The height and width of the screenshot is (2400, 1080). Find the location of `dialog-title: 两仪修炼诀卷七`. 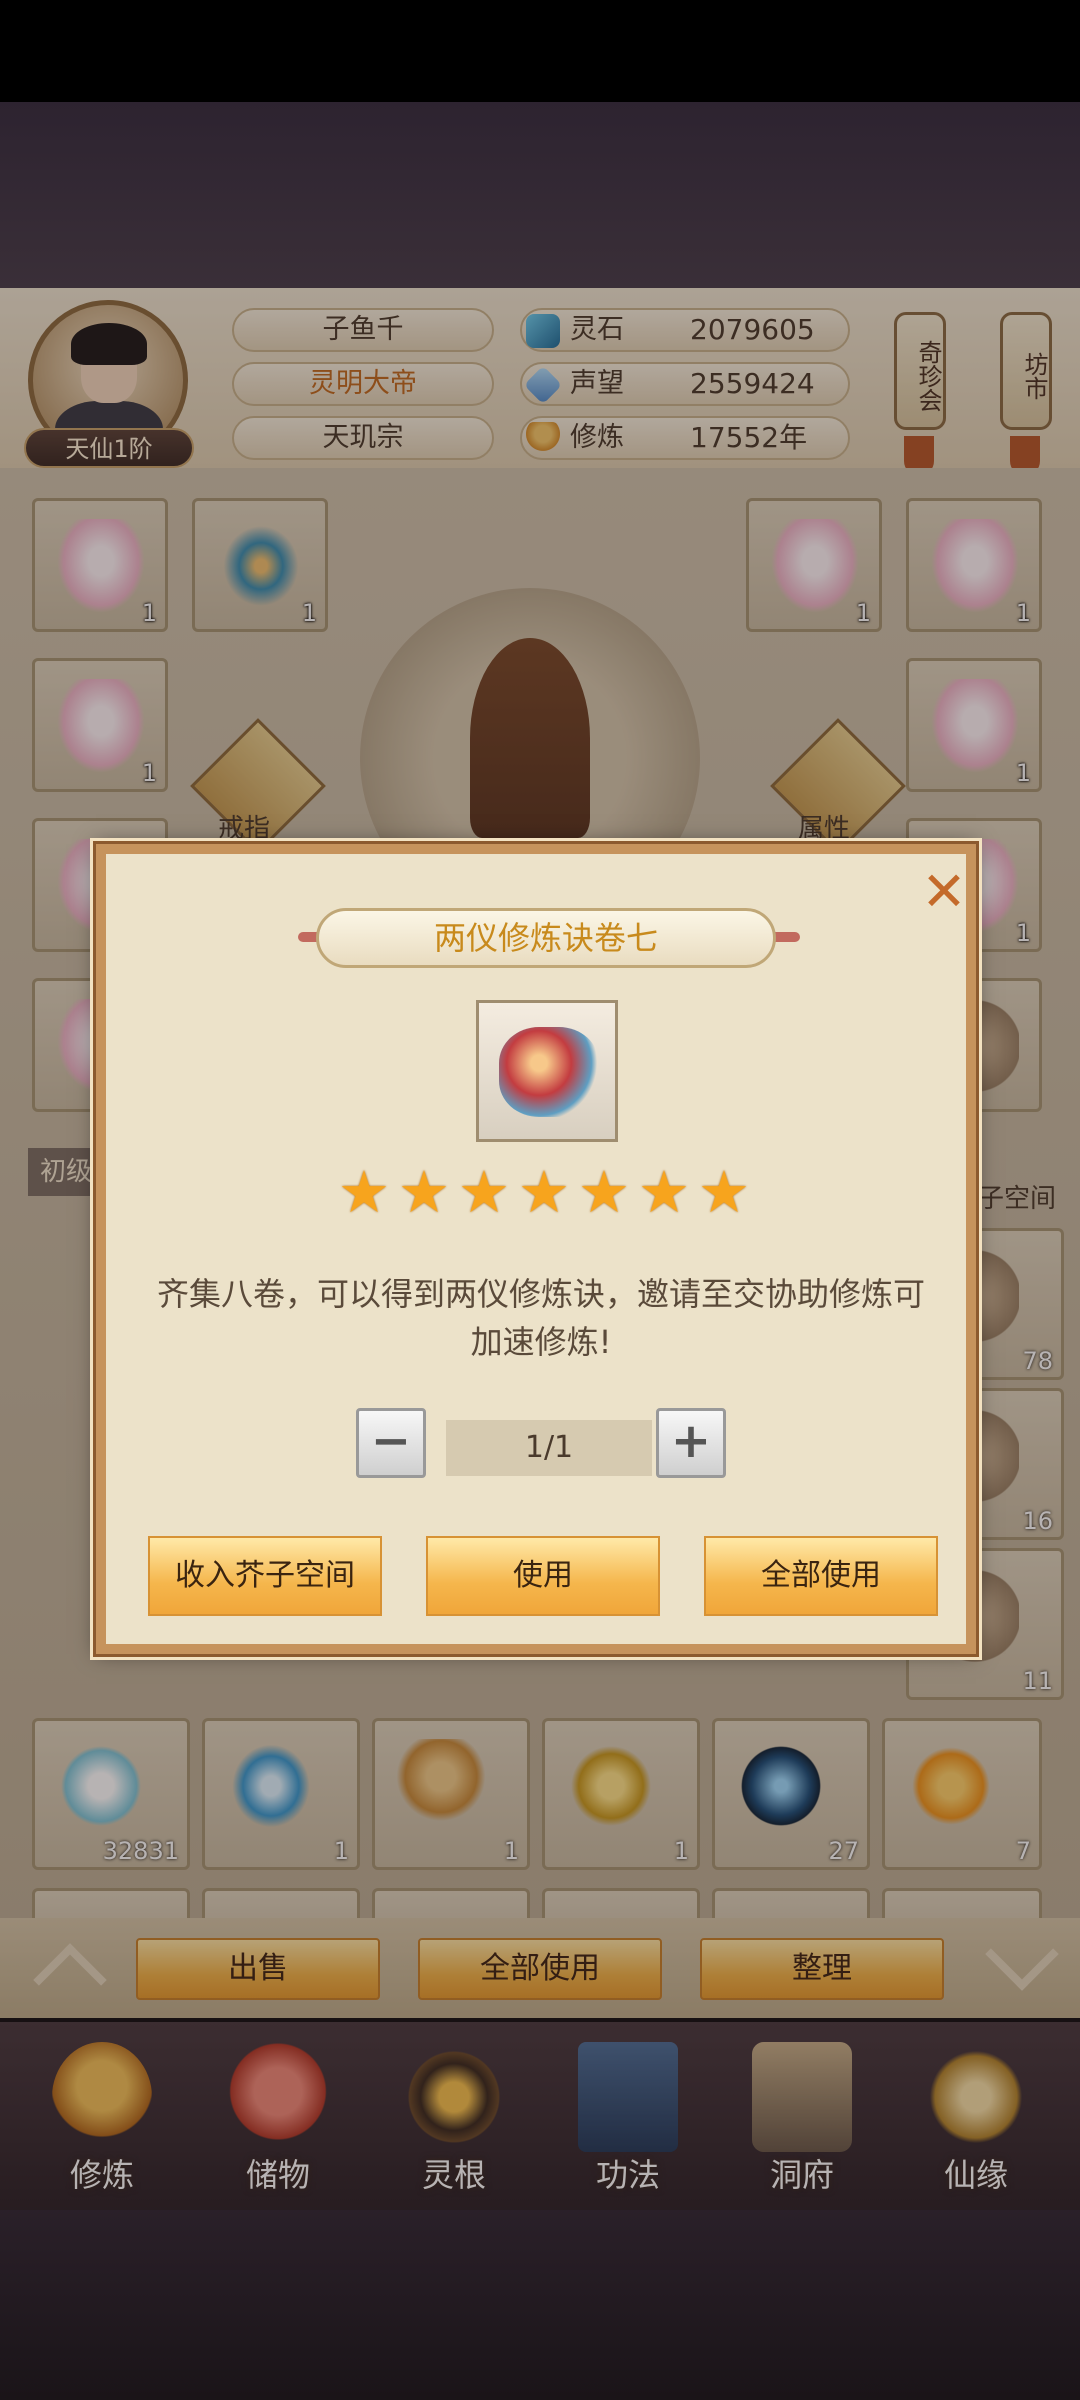

dialog-title: 两仪修炼诀卷七 is located at coordinates (545, 938).